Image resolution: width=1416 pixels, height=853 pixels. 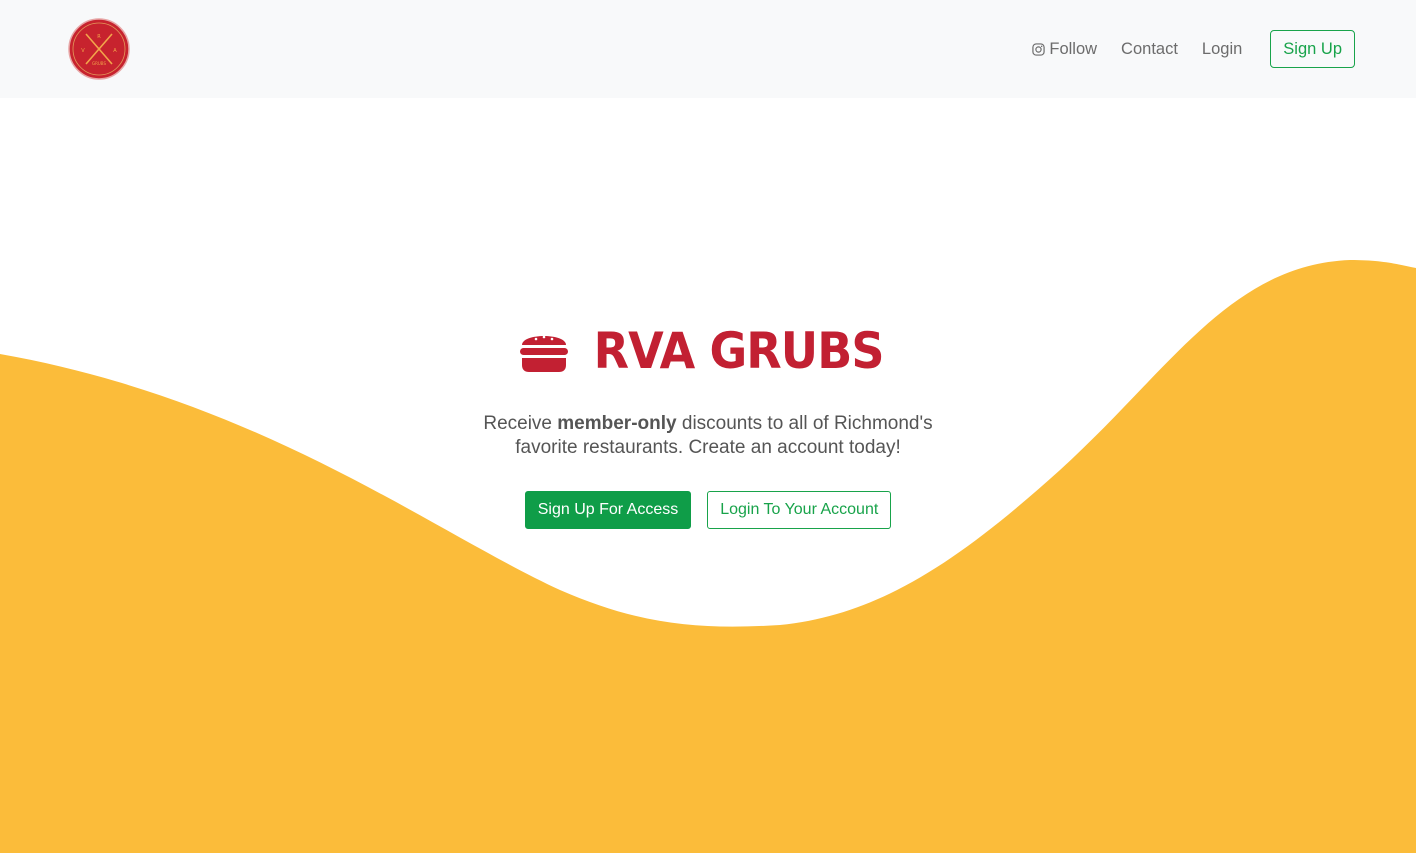 What do you see at coordinates (544, 353) in the screenshot?
I see `burger-icon` at bounding box center [544, 353].